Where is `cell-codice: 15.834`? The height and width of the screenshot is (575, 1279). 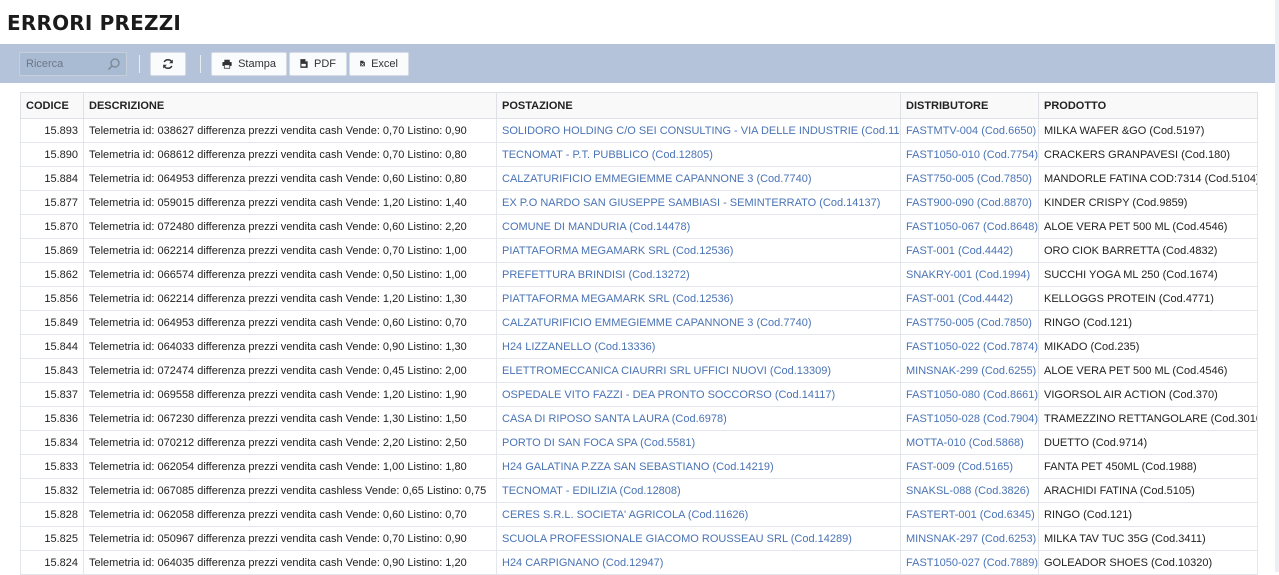
cell-codice: 15.834 is located at coordinates (52, 442).